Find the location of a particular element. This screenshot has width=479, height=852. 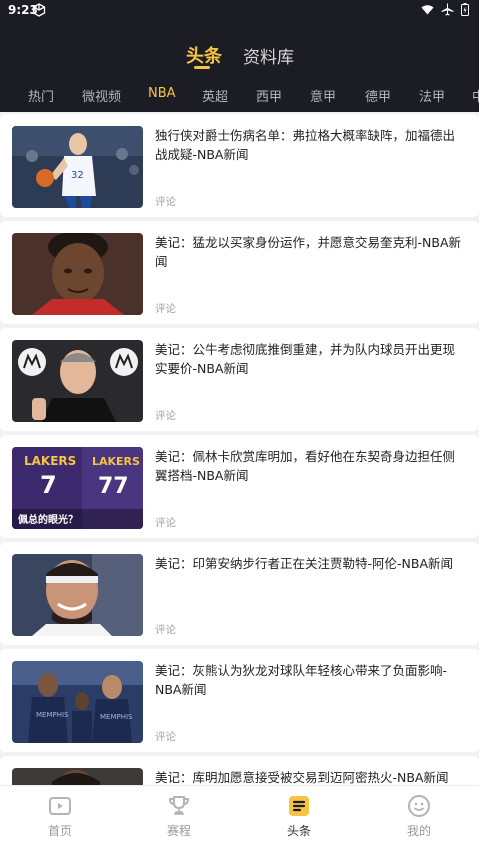

airplane-icon is located at coordinates (447, 9).